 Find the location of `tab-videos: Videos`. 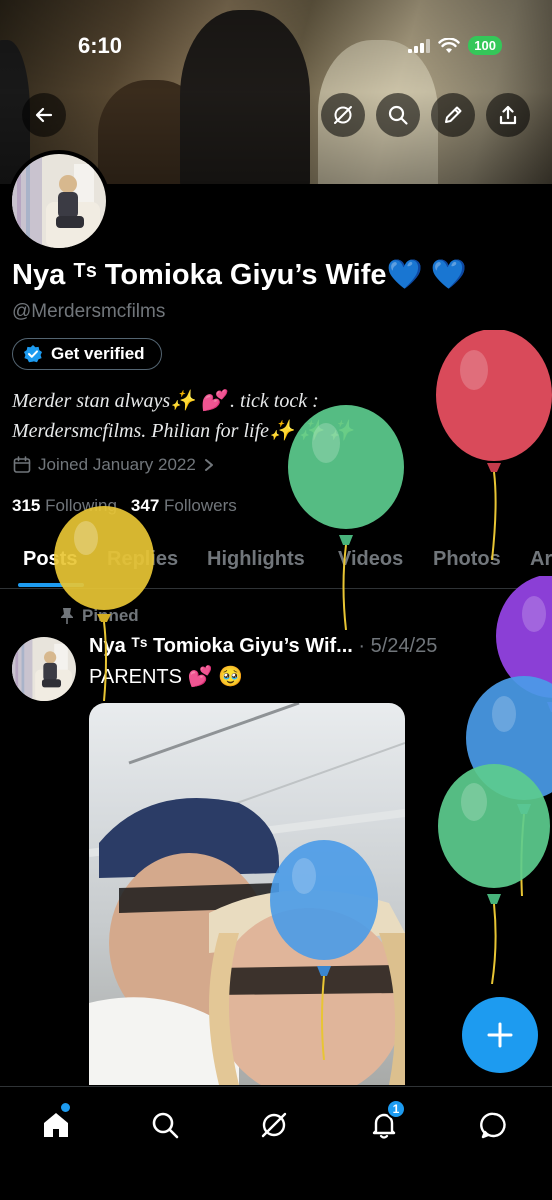

tab-videos: Videos is located at coordinates (370, 559).